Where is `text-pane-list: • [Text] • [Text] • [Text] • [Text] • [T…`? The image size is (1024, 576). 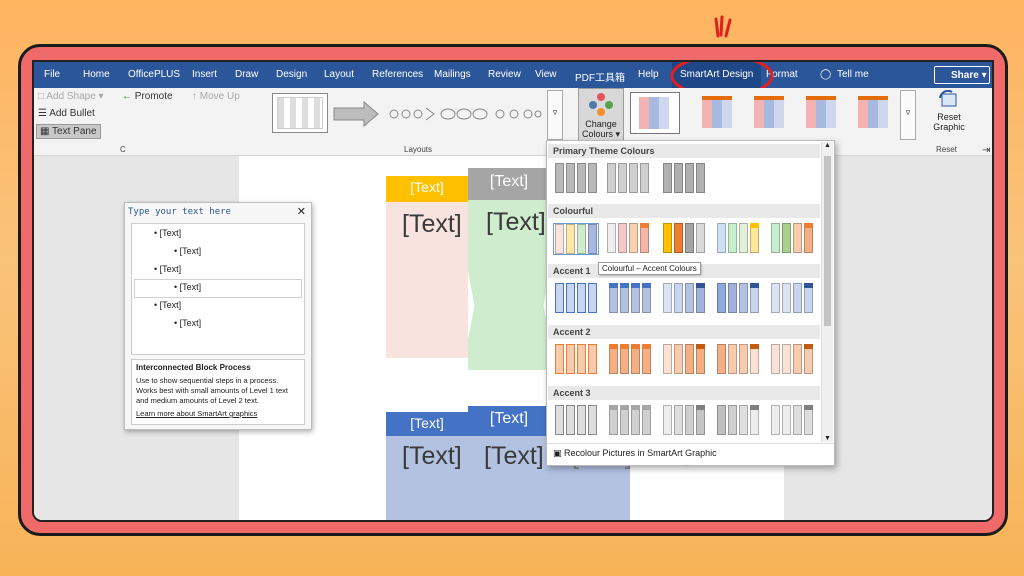 text-pane-list: • [Text] • [Text] • [Text] • [Text] • [T… is located at coordinates (218, 289).